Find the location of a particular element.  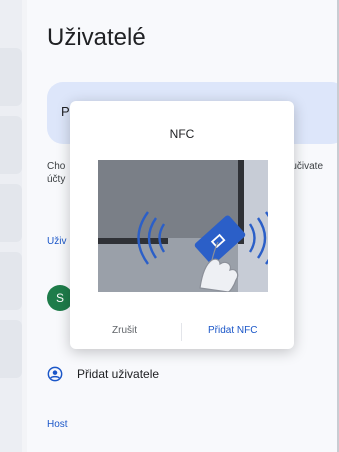

actions-divider is located at coordinates (181, 332).